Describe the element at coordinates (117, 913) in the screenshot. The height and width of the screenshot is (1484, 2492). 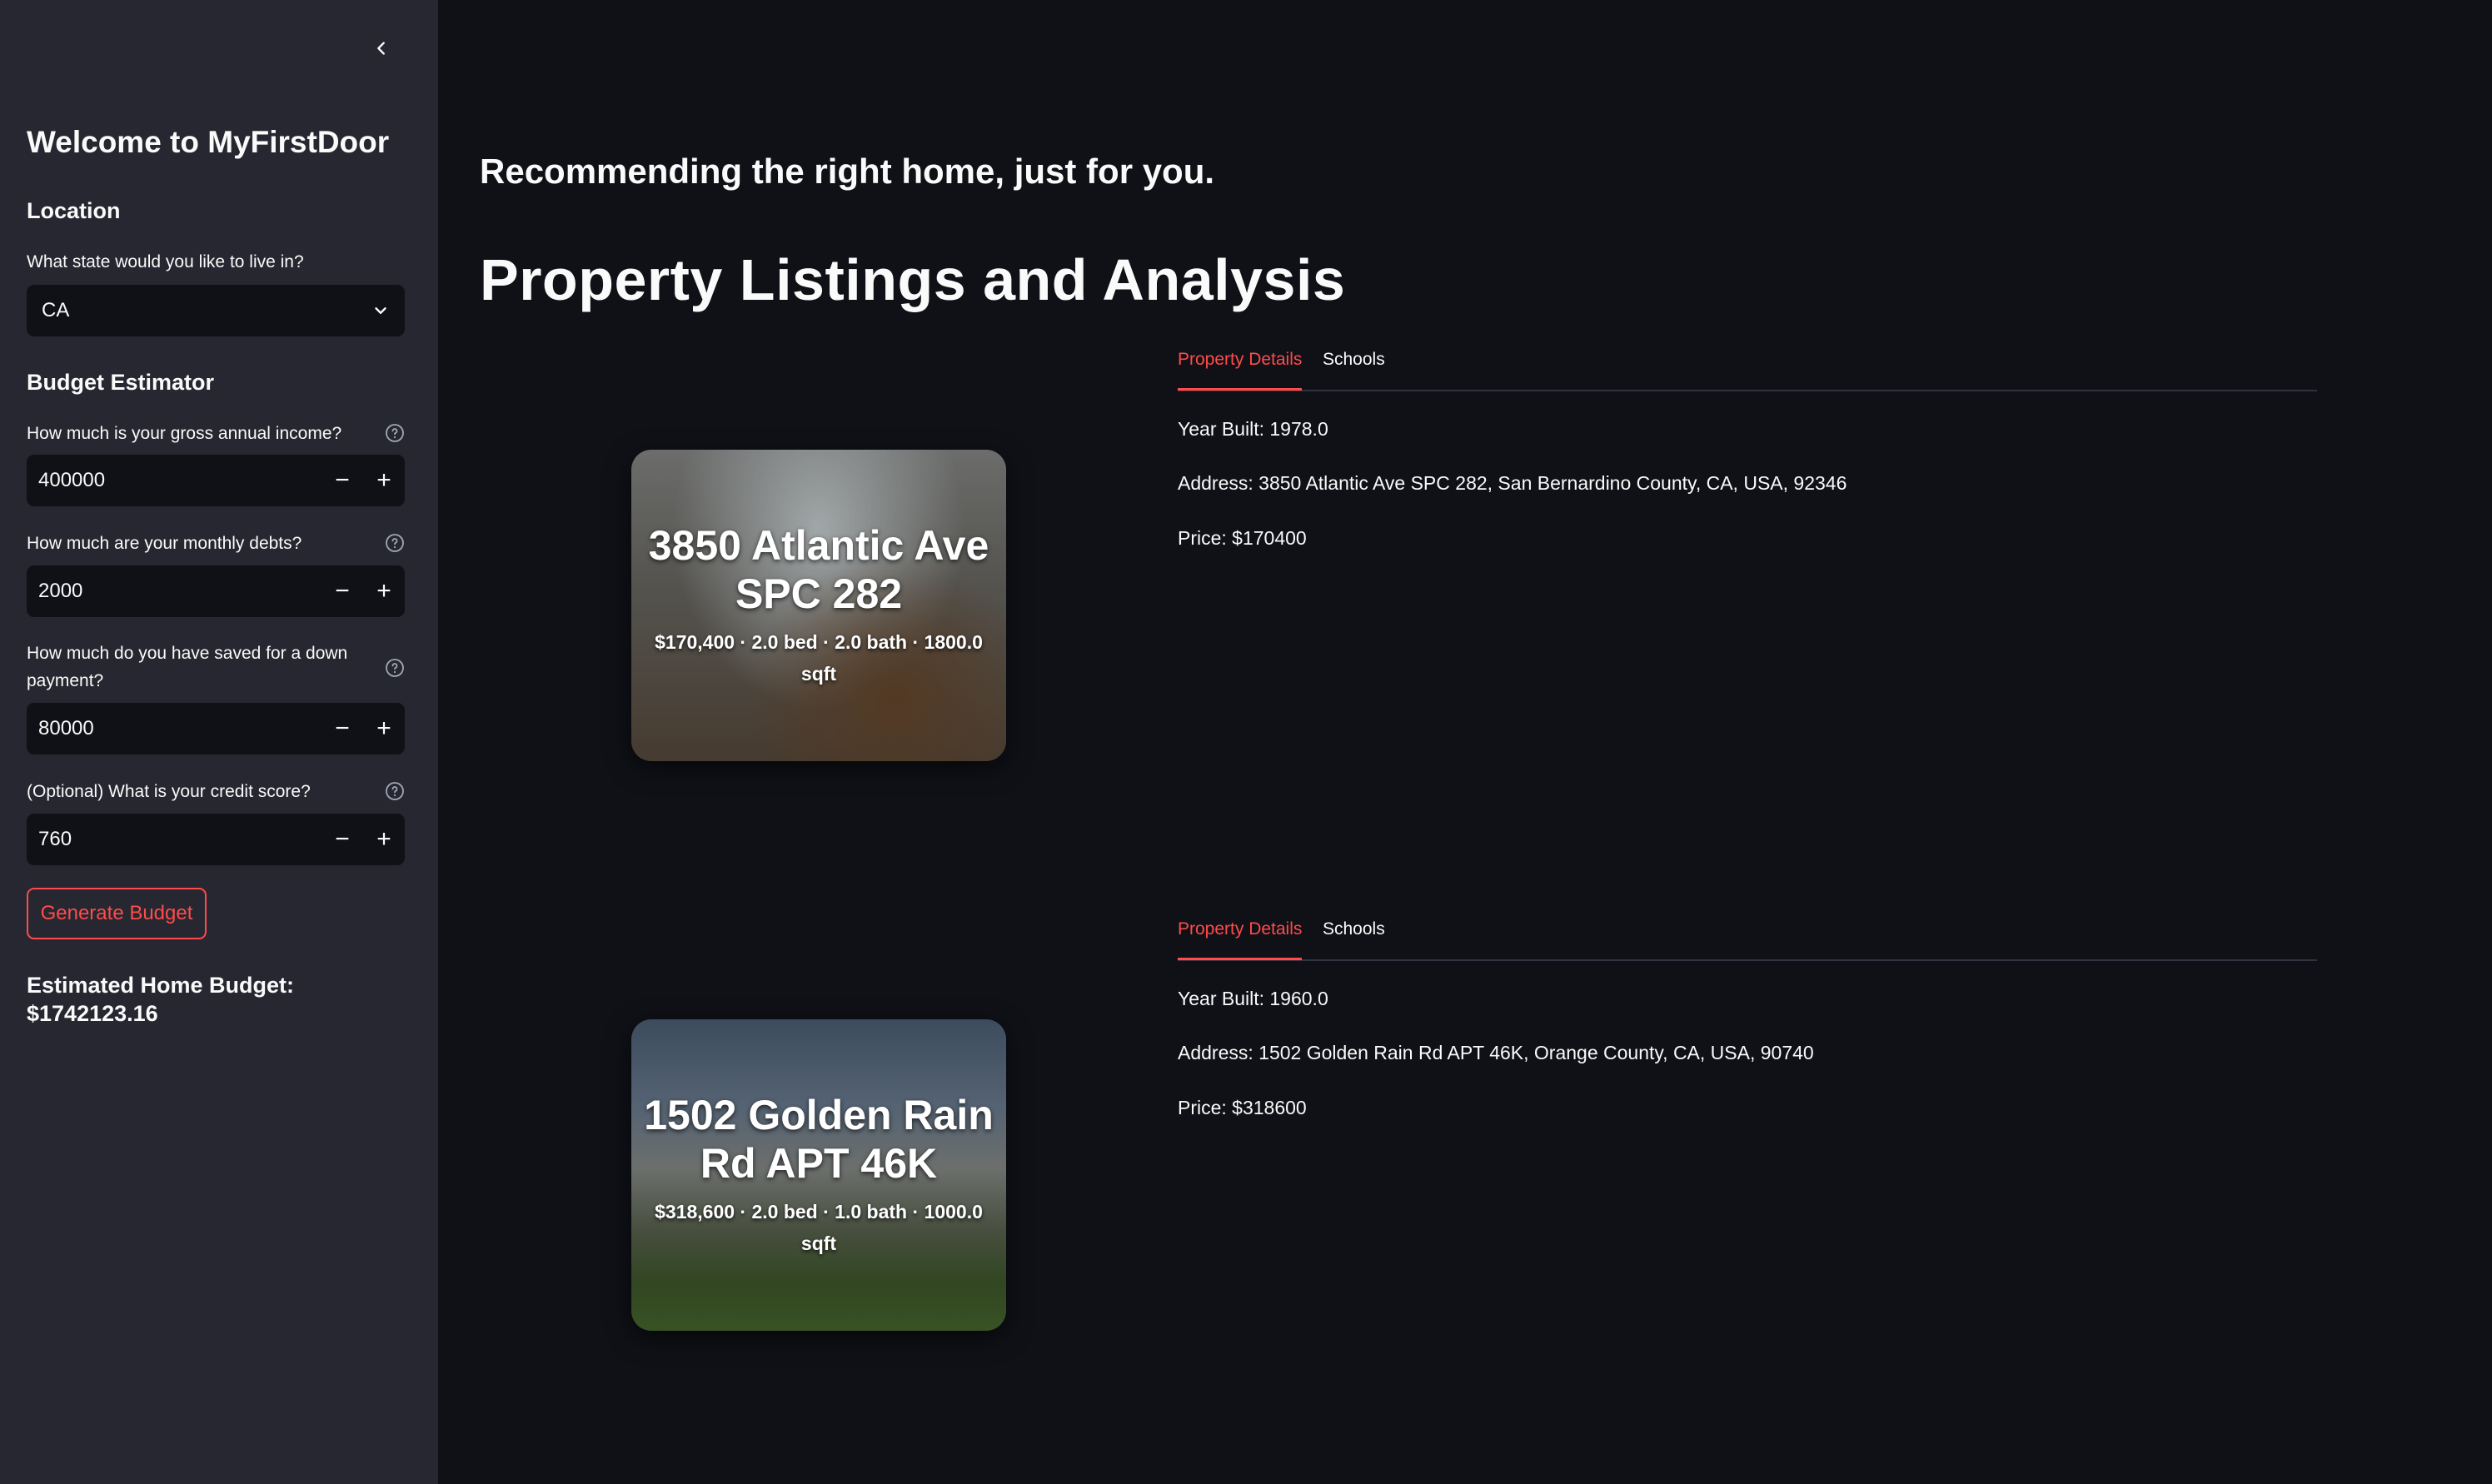
I see `generate-budget-button: Generate Budget` at that location.